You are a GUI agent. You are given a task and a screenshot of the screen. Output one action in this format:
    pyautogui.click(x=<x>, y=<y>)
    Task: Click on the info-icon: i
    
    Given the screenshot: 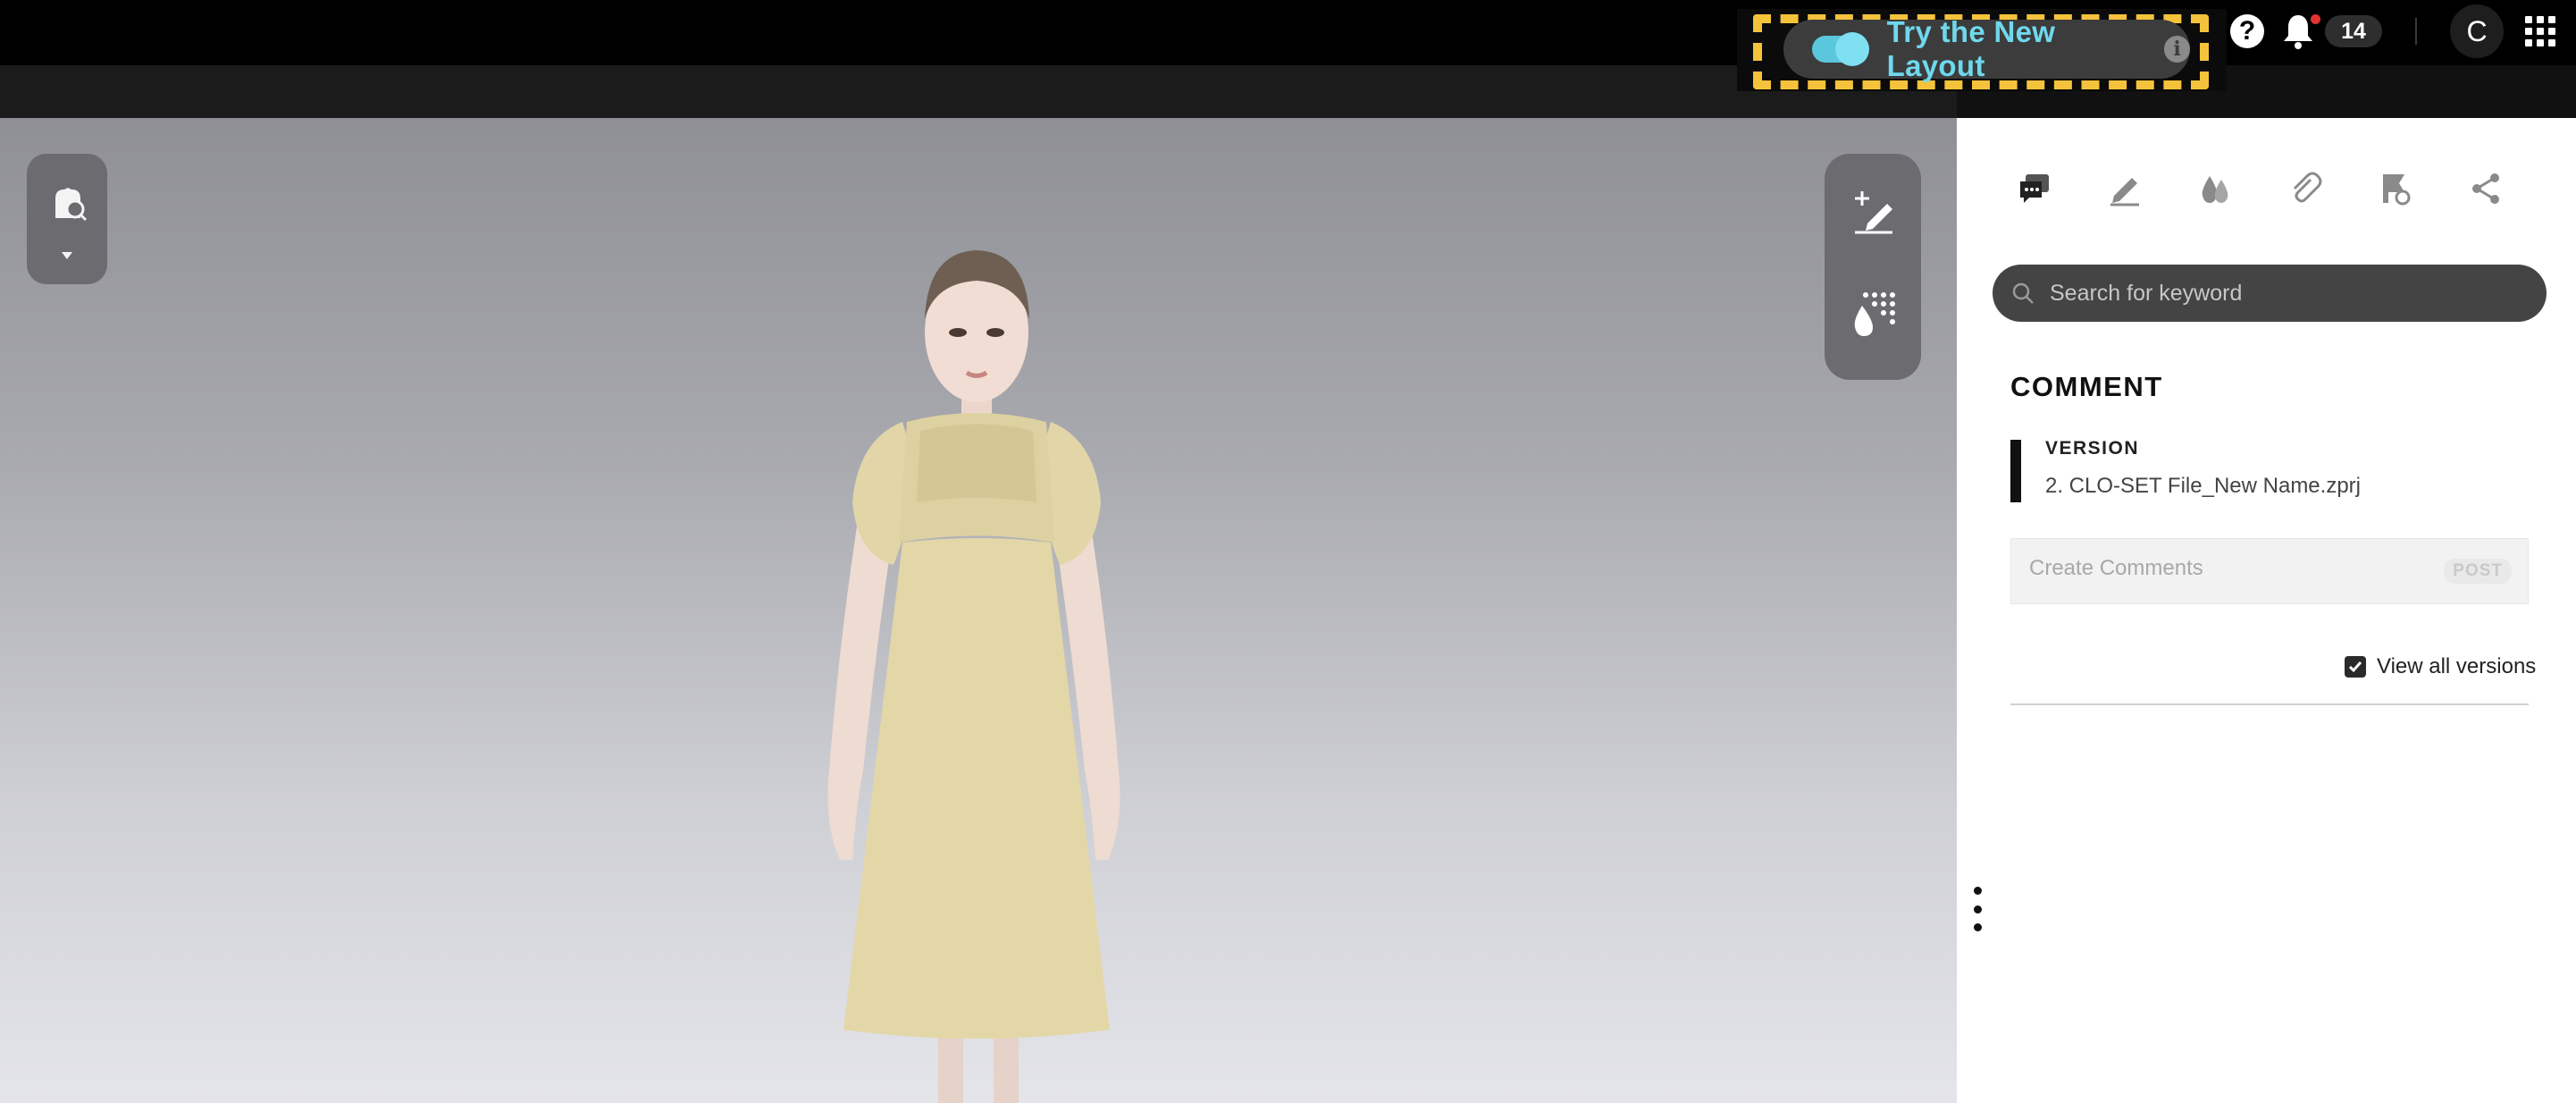 What is the action you would take?
    pyautogui.click(x=2177, y=49)
    